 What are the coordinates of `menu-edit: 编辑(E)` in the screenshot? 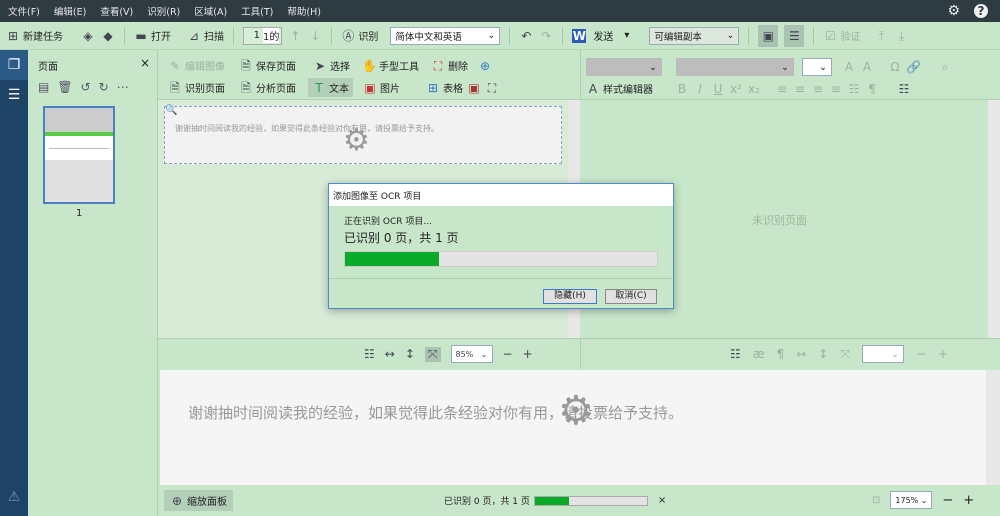 It's located at (70, 11).